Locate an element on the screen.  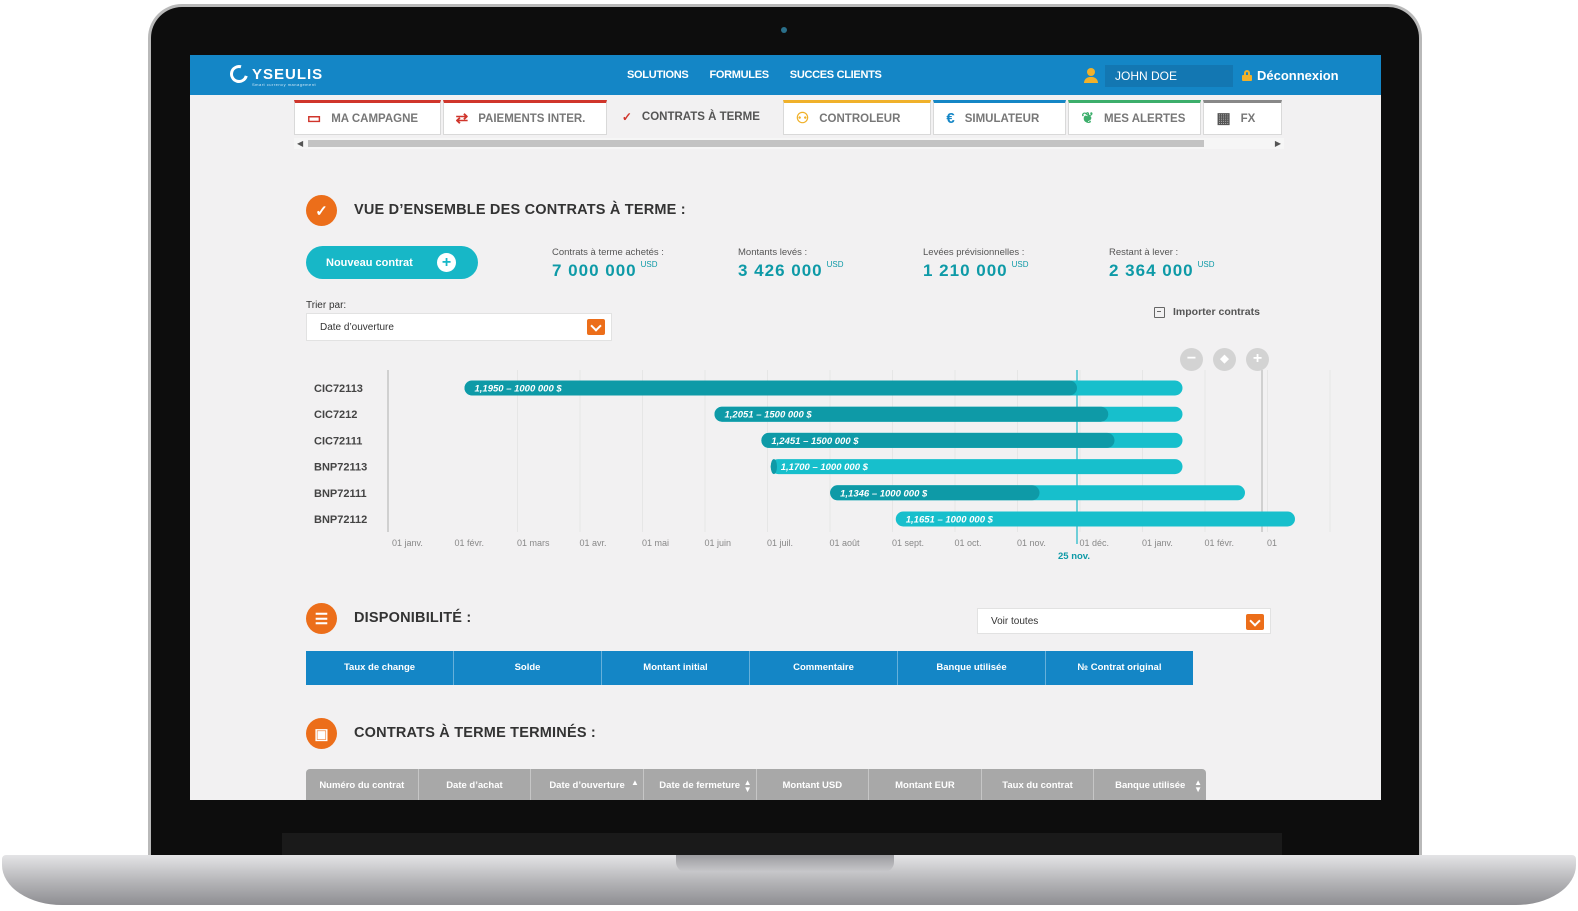
gantt-bar-label: 1,2051 – 1500 000 $ is located at coordinates (769, 415).